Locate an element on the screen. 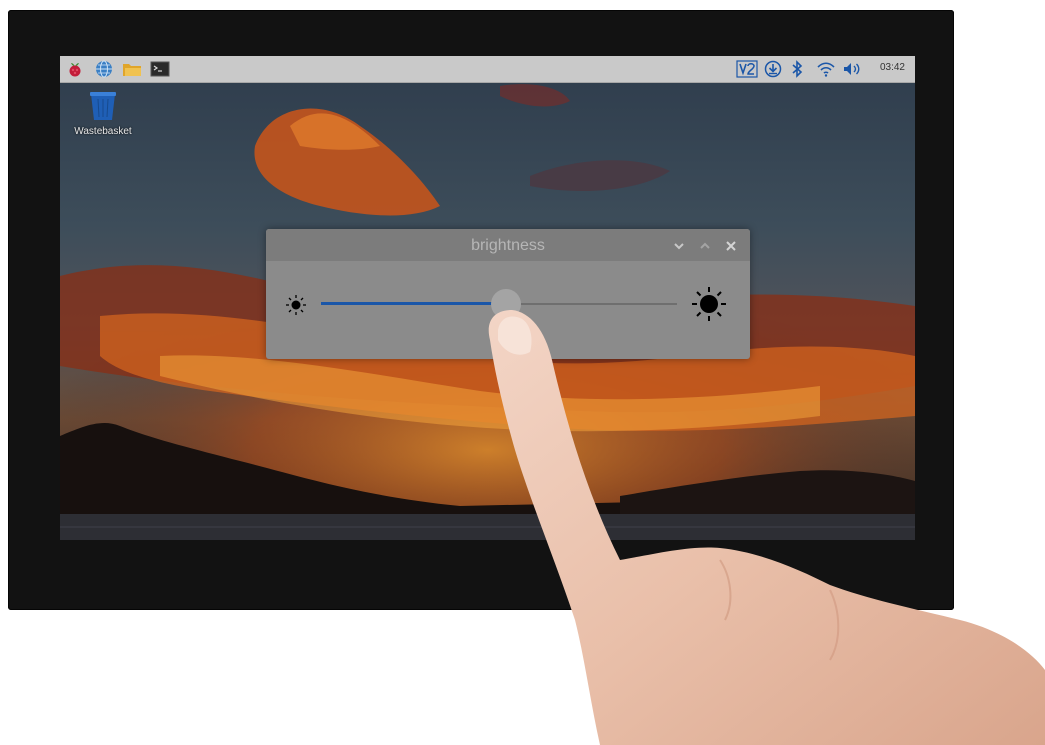  terminal-icon is located at coordinates (160, 69).